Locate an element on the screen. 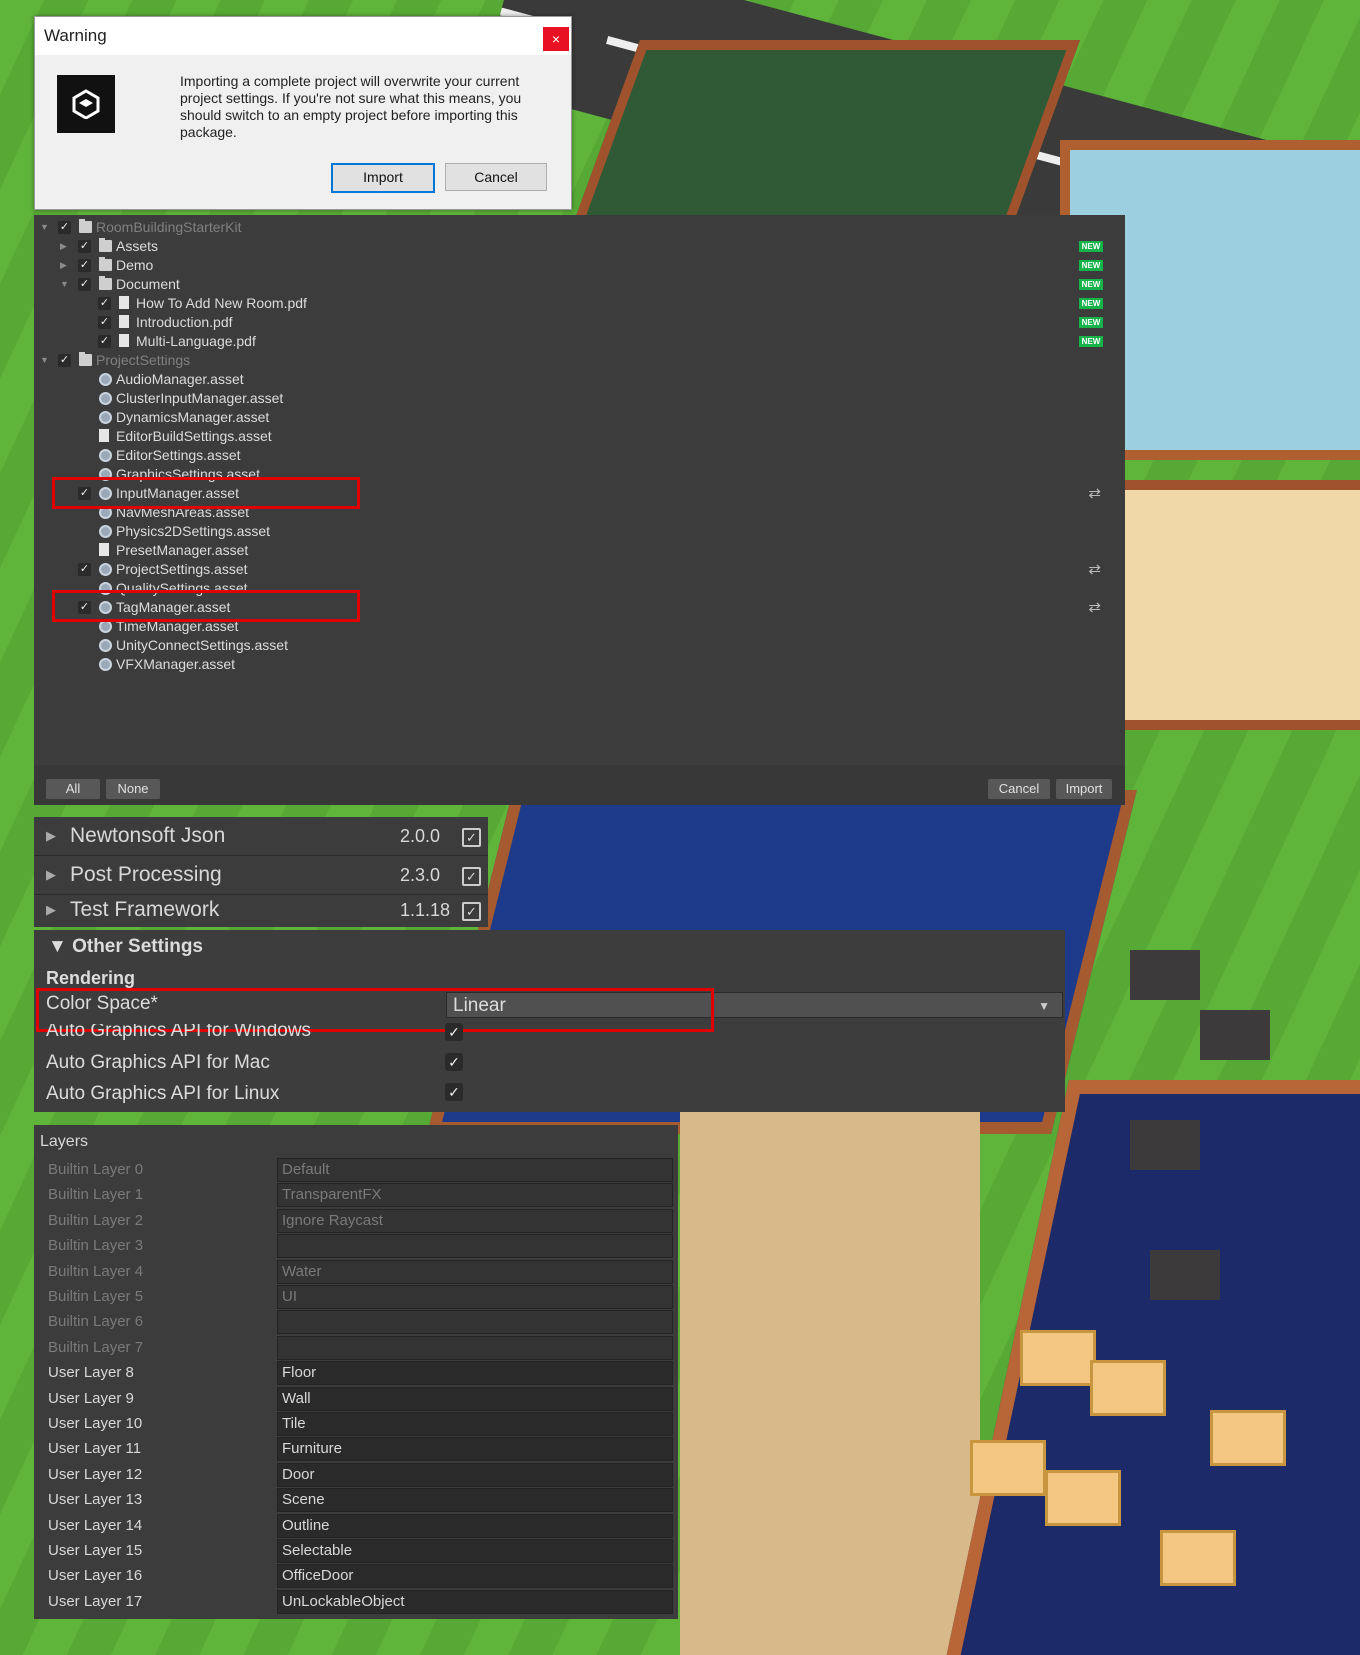  layer-label: User Layer 14 is located at coordinates (95, 1525).